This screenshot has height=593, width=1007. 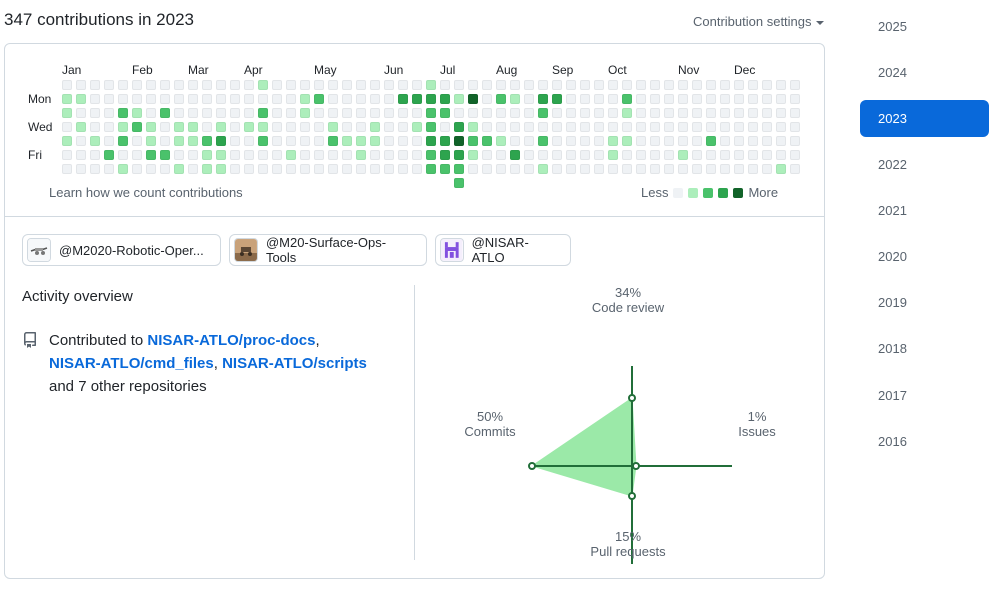 What do you see at coordinates (924, 348) in the screenshot?
I see `year-link-2018: 2018` at bounding box center [924, 348].